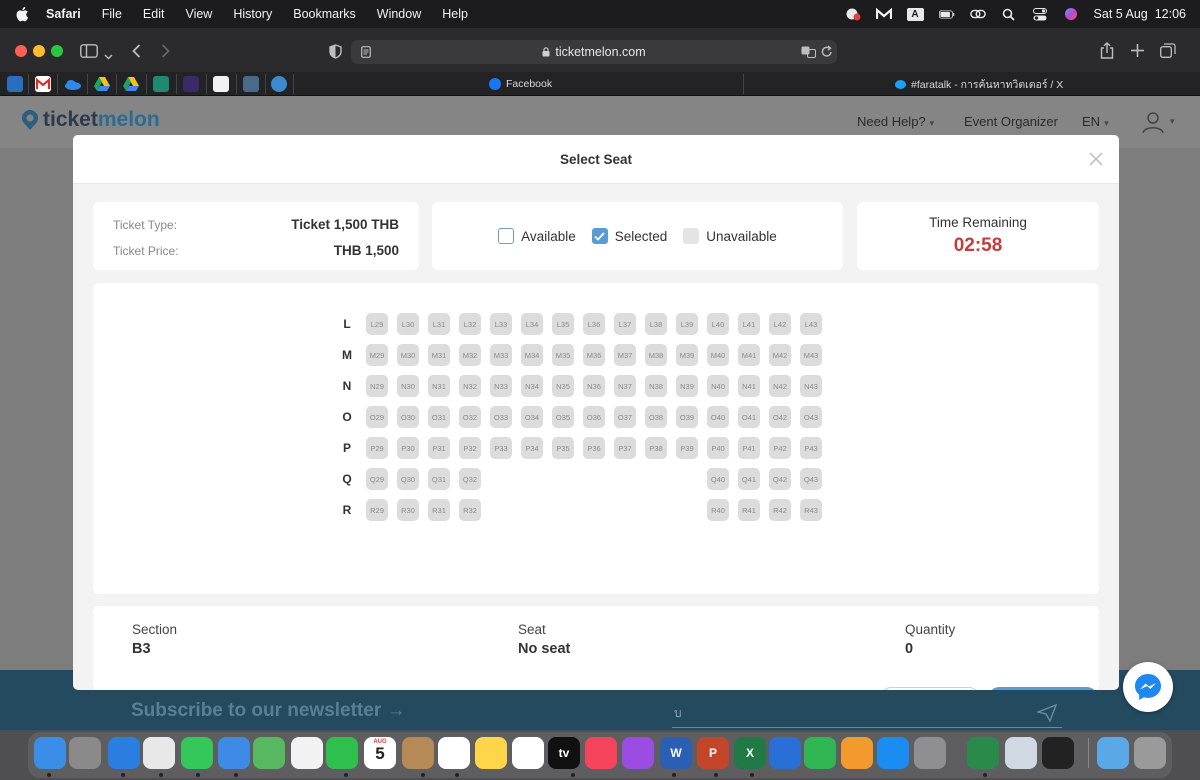 The width and height of the screenshot is (1200, 780). What do you see at coordinates (750, 753) in the screenshot?
I see `excel-icon: X` at bounding box center [750, 753].